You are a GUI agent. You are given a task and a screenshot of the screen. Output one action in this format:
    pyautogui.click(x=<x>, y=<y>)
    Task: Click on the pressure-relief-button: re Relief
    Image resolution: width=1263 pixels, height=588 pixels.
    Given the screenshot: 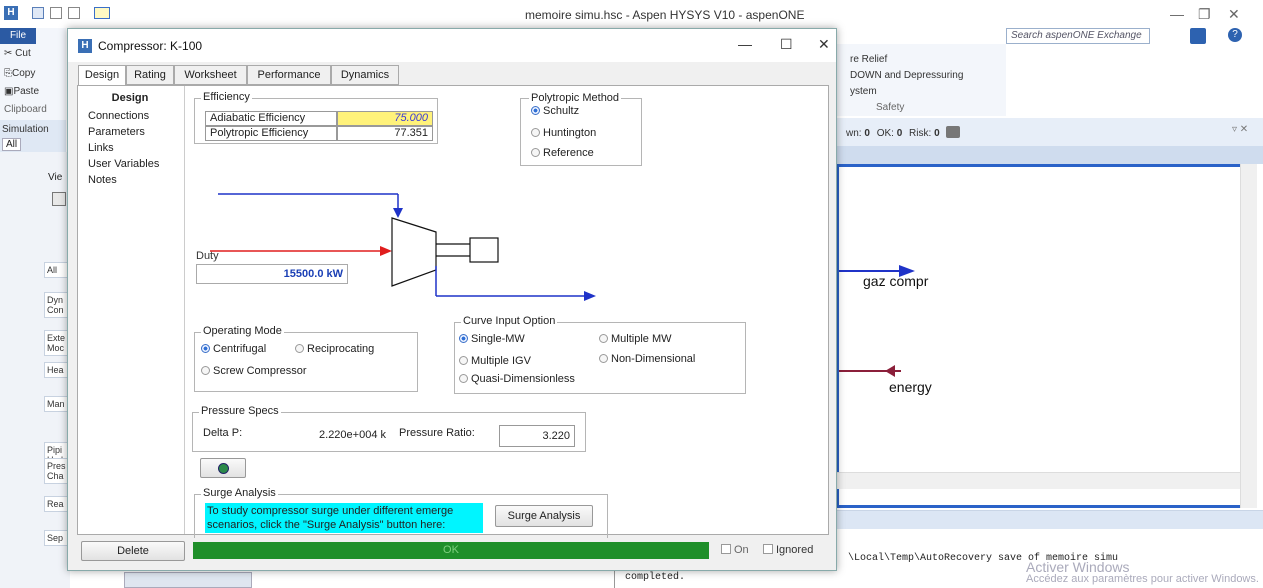 What is the action you would take?
    pyautogui.click(x=868, y=59)
    